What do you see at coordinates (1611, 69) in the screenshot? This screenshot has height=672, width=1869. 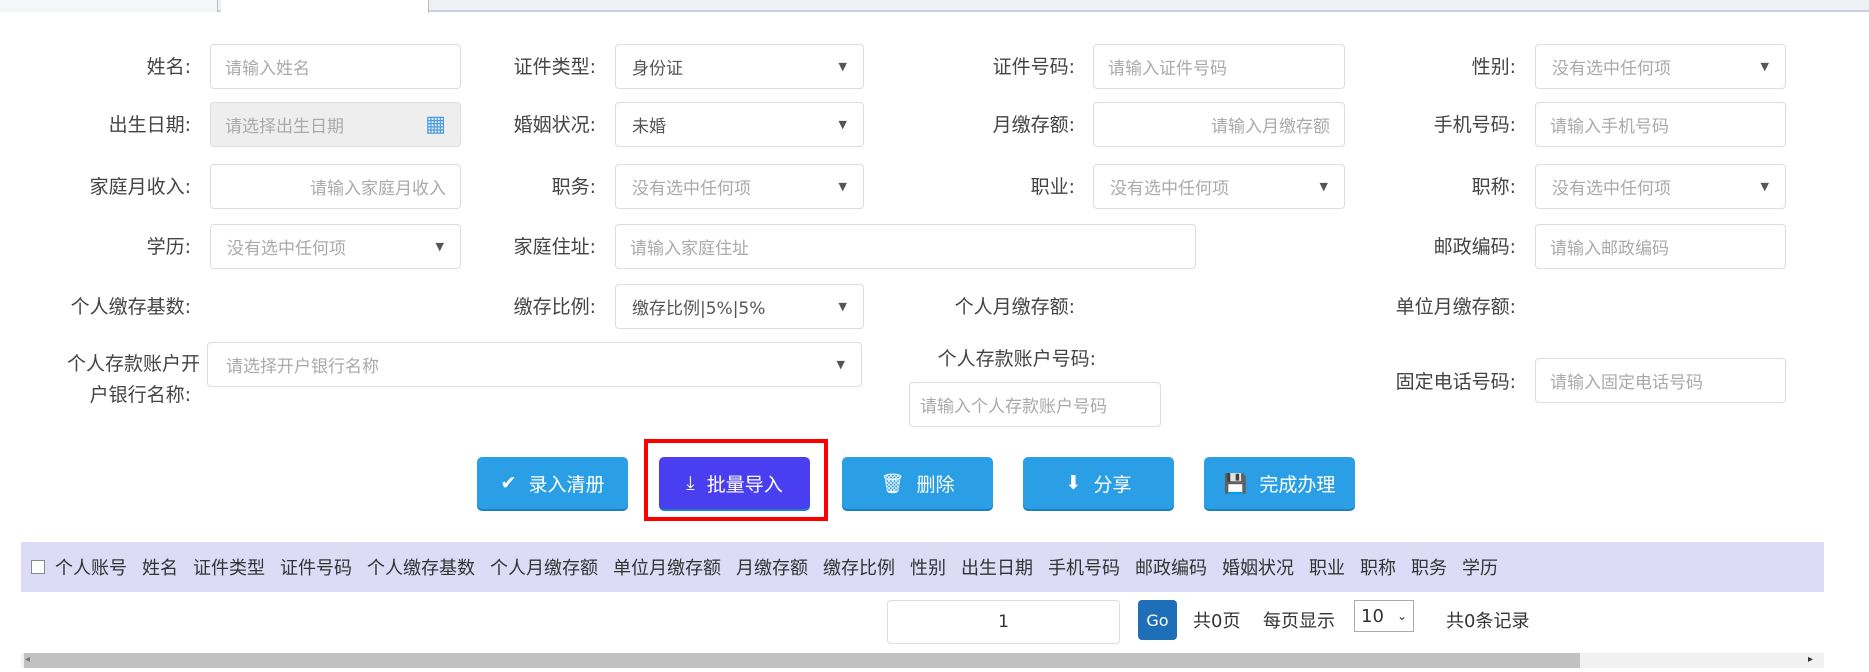 I see `gender-value: 没有选中任何项` at bounding box center [1611, 69].